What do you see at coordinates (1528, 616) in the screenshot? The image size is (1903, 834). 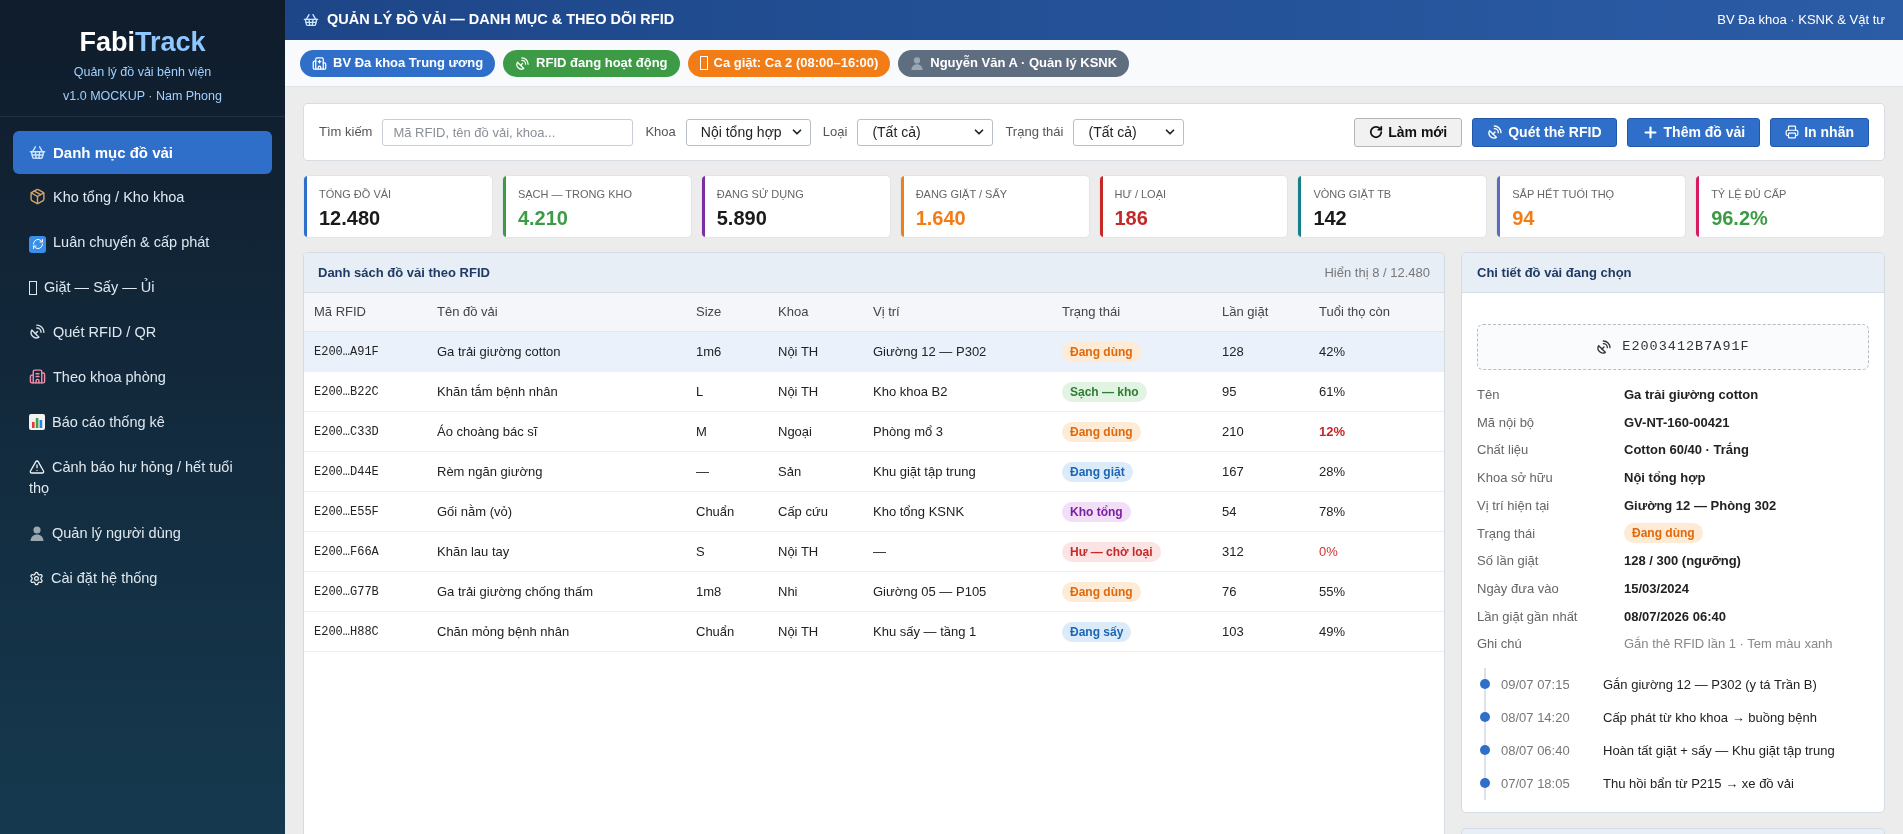 I see `detail-label: Lần giặt gần nhất` at bounding box center [1528, 616].